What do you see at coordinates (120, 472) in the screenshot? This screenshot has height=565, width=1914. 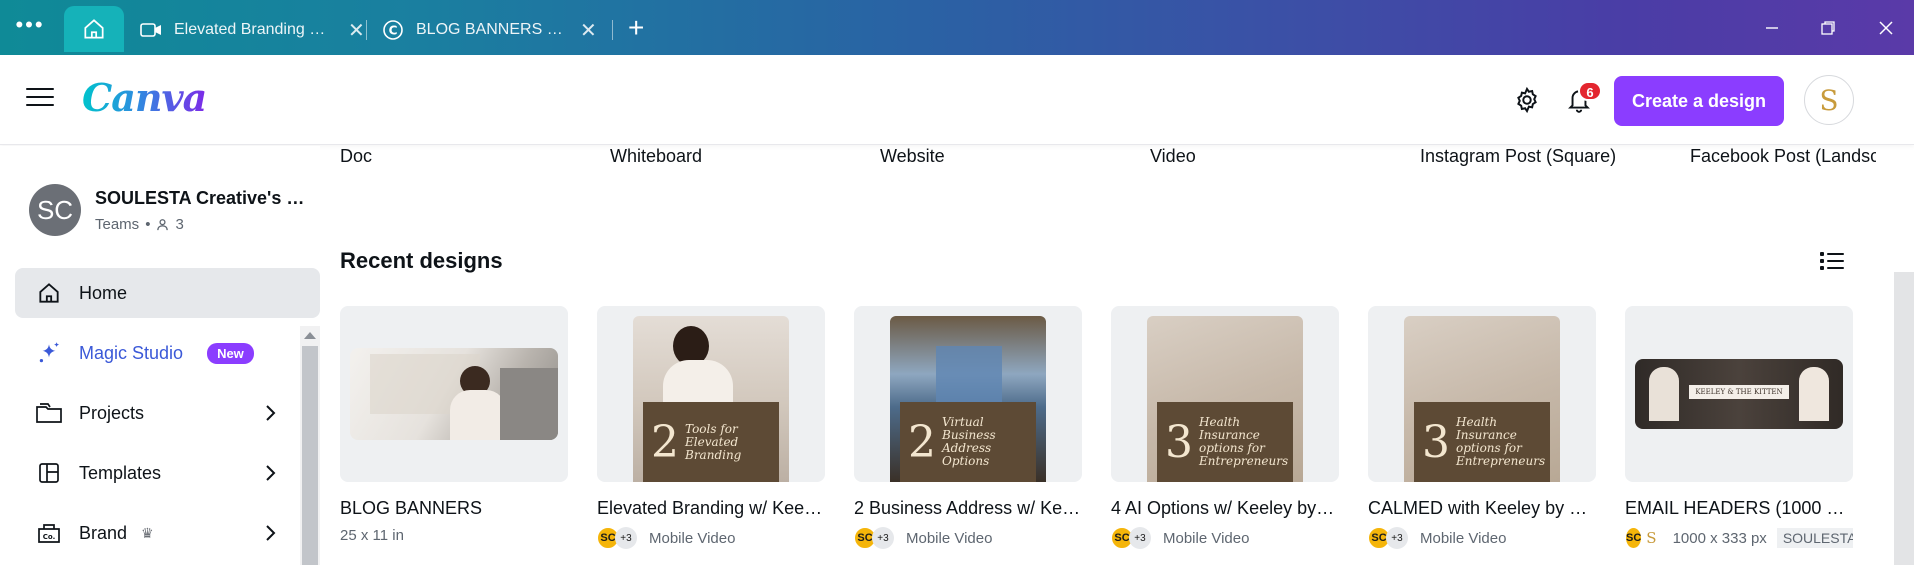 I see `sidebar-item-label: Templates` at bounding box center [120, 472].